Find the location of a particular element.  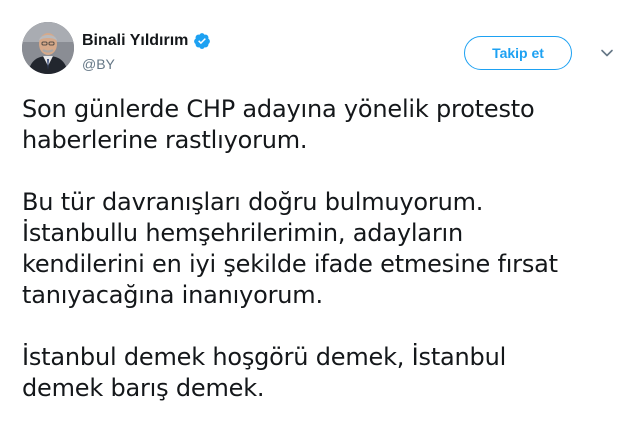

tweet-header: Binali Yıldırım @BY Takip et is located at coordinates (321, 51).